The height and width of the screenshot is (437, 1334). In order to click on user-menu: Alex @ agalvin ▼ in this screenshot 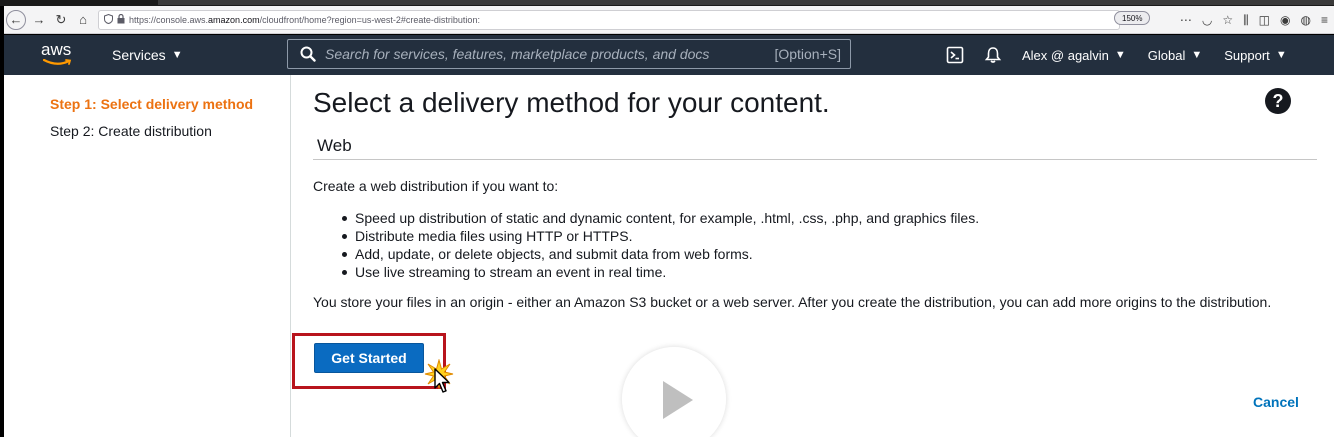, I will do `click(1074, 55)`.